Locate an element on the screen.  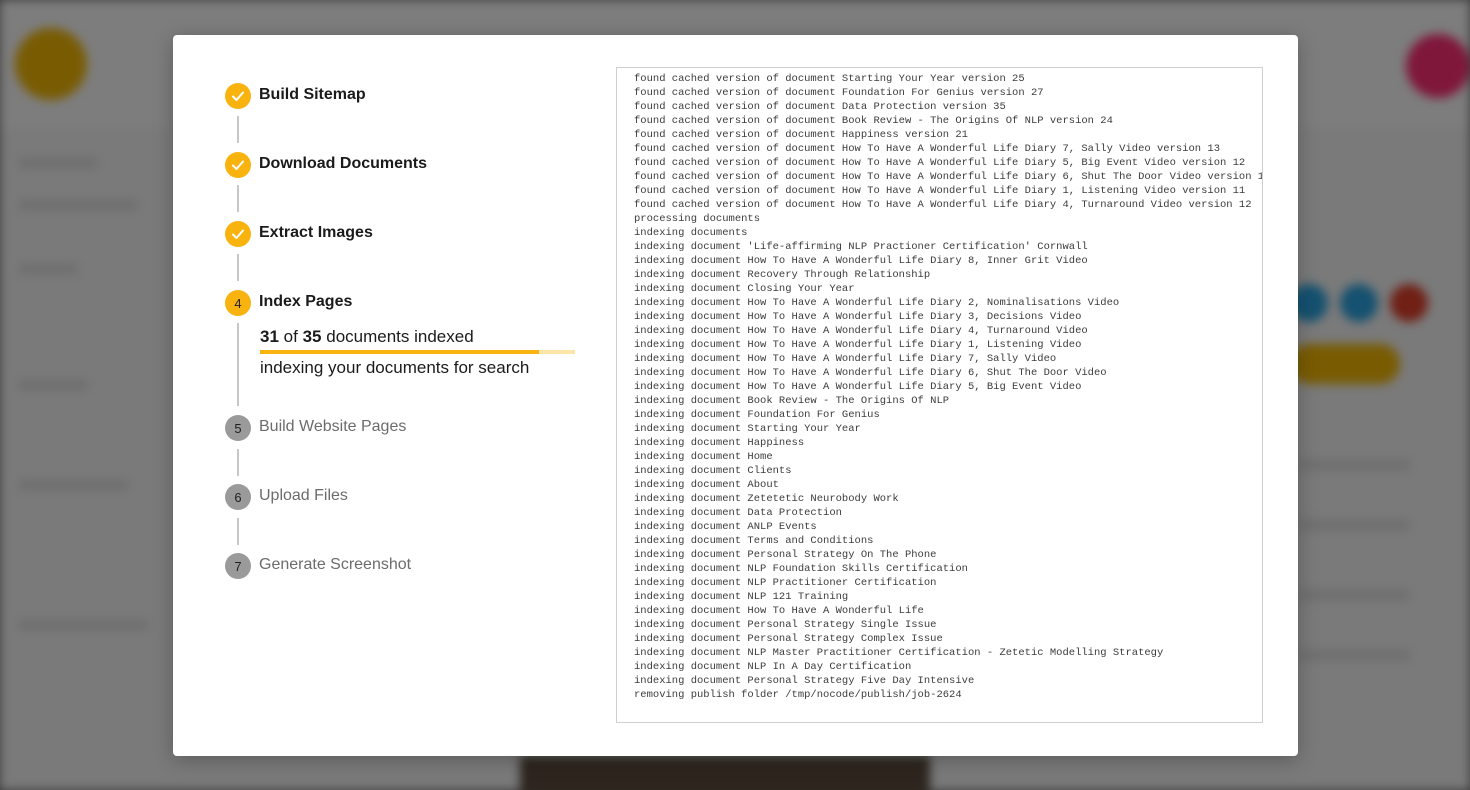
progress-bar-fill is located at coordinates (400, 352).